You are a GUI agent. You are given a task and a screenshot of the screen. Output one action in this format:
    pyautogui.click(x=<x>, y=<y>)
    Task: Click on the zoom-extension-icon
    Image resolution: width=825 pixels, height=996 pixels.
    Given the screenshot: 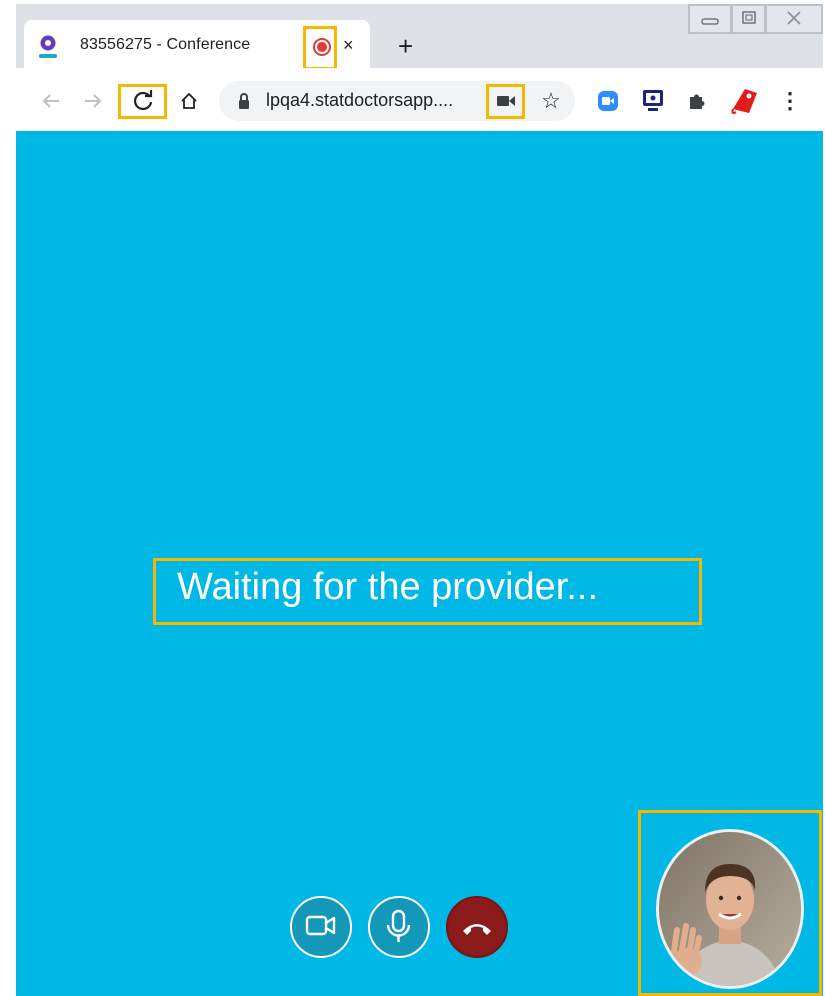 What is the action you would take?
    pyautogui.click(x=608, y=101)
    